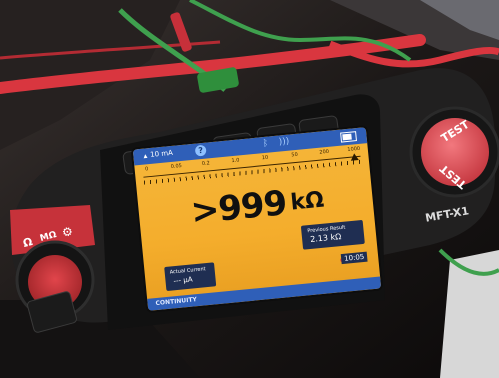  Describe the element at coordinates (200, 150) in the screenshot. I see `help-icon: ?` at that location.